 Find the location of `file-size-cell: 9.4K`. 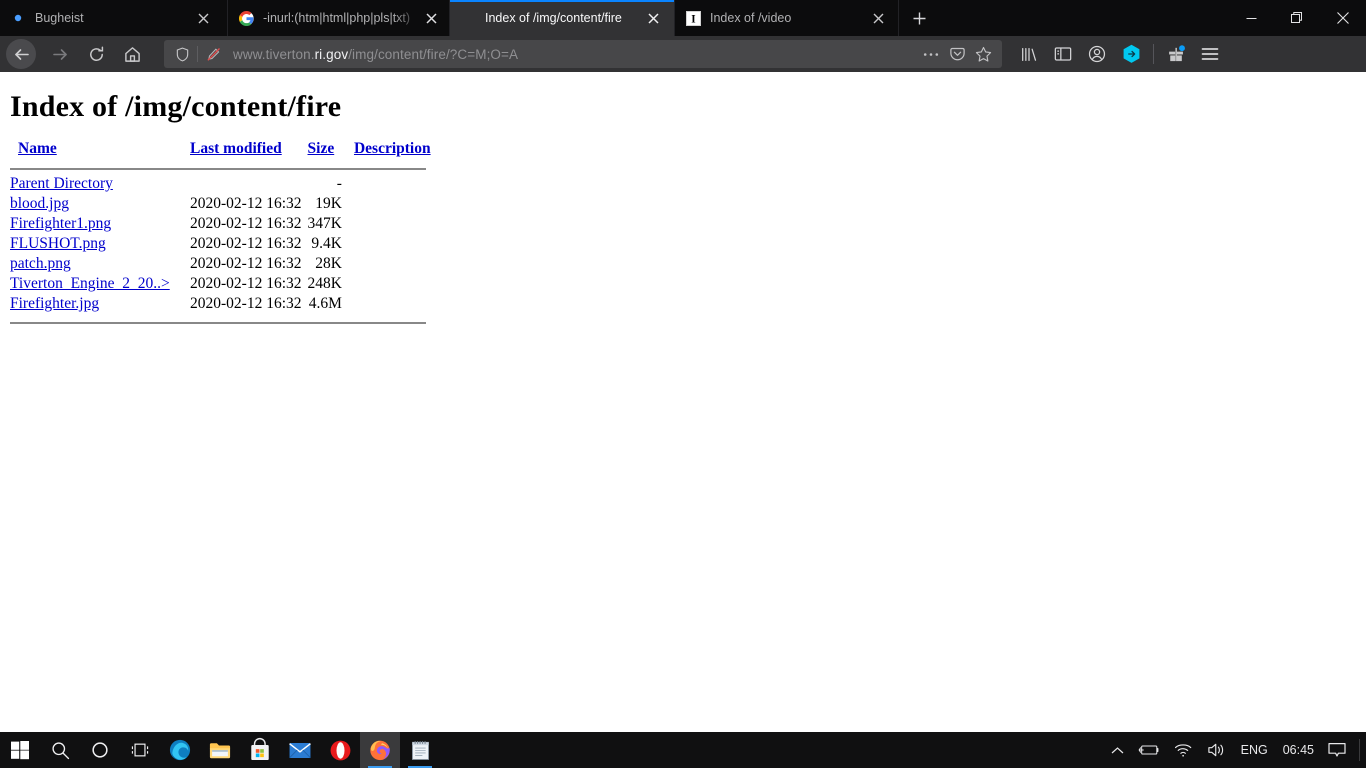

file-size-cell: 9.4K is located at coordinates (326, 243).